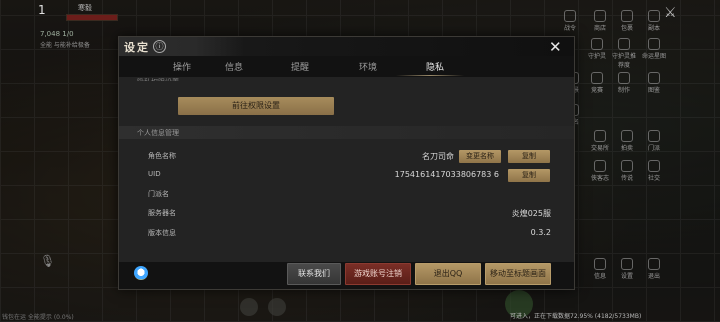 The height and width of the screenshot is (322, 720). I want to click on uid-value: 1754161417033806783 6, so click(446, 174).